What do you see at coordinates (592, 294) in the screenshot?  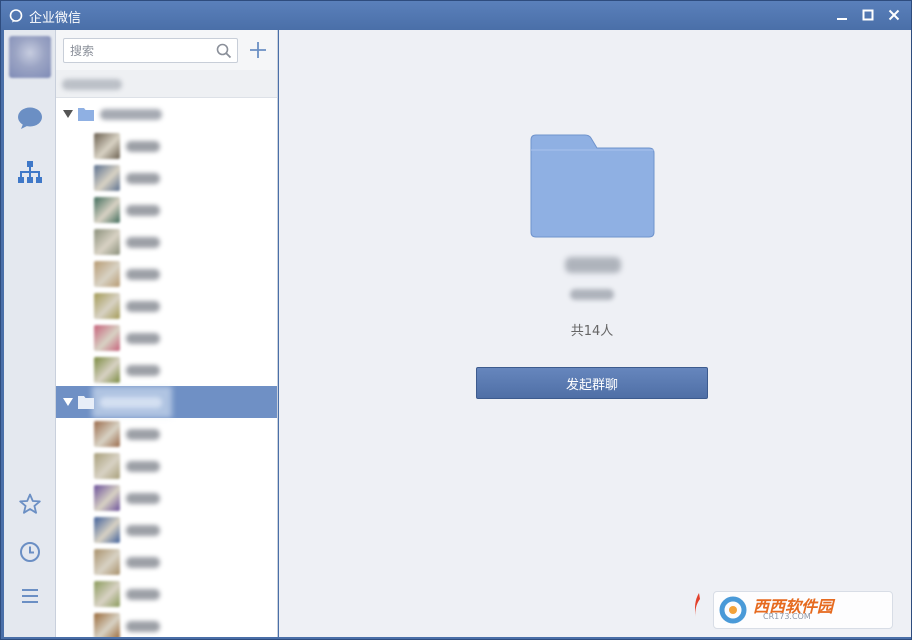 I see `department-subtitle-redacted` at bounding box center [592, 294].